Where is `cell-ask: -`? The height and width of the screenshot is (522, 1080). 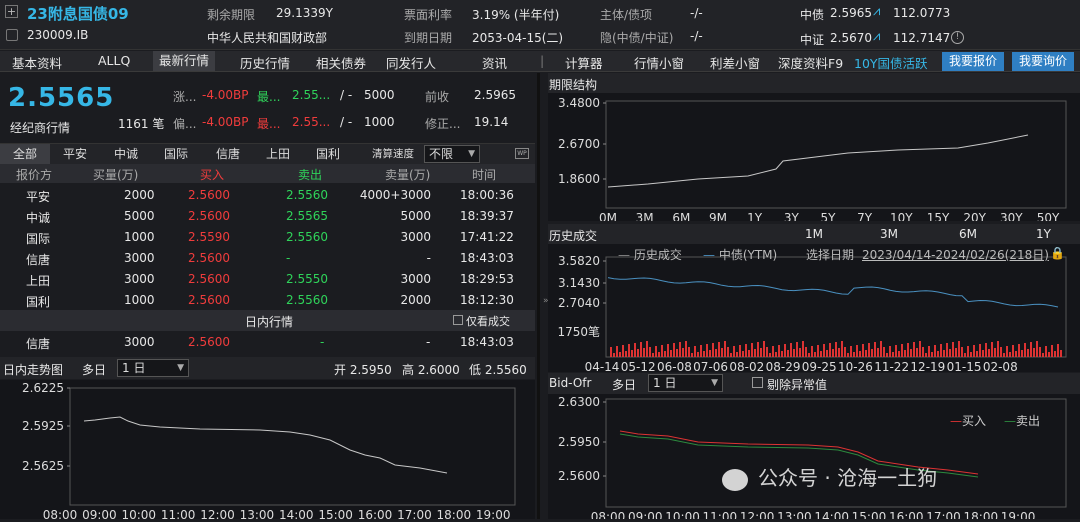 cell-ask: - is located at coordinates (288, 258).